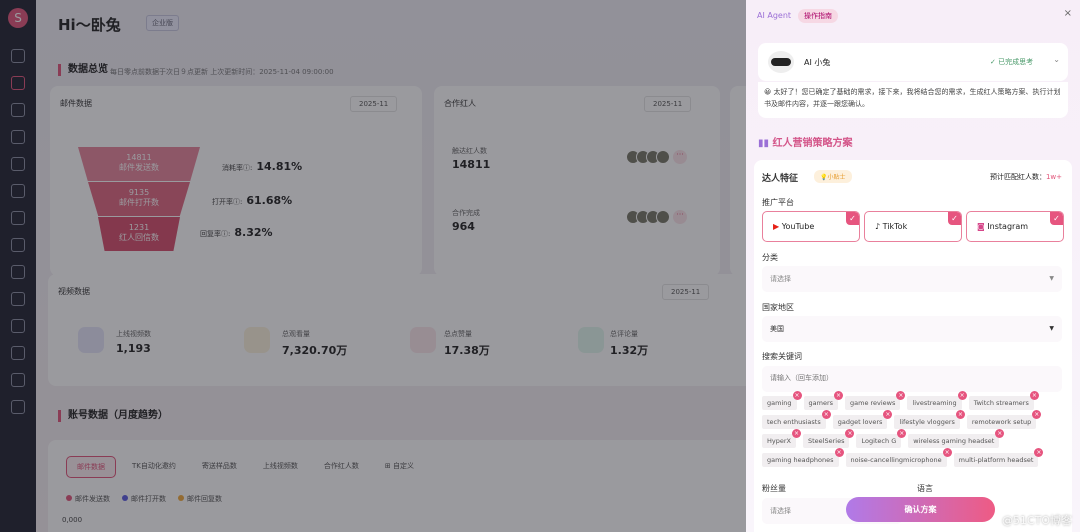 The image size is (1080, 532). What do you see at coordinates (1015, 226) in the screenshot?
I see `platform-instagram: ◙ Instagram ✓` at bounding box center [1015, 226].